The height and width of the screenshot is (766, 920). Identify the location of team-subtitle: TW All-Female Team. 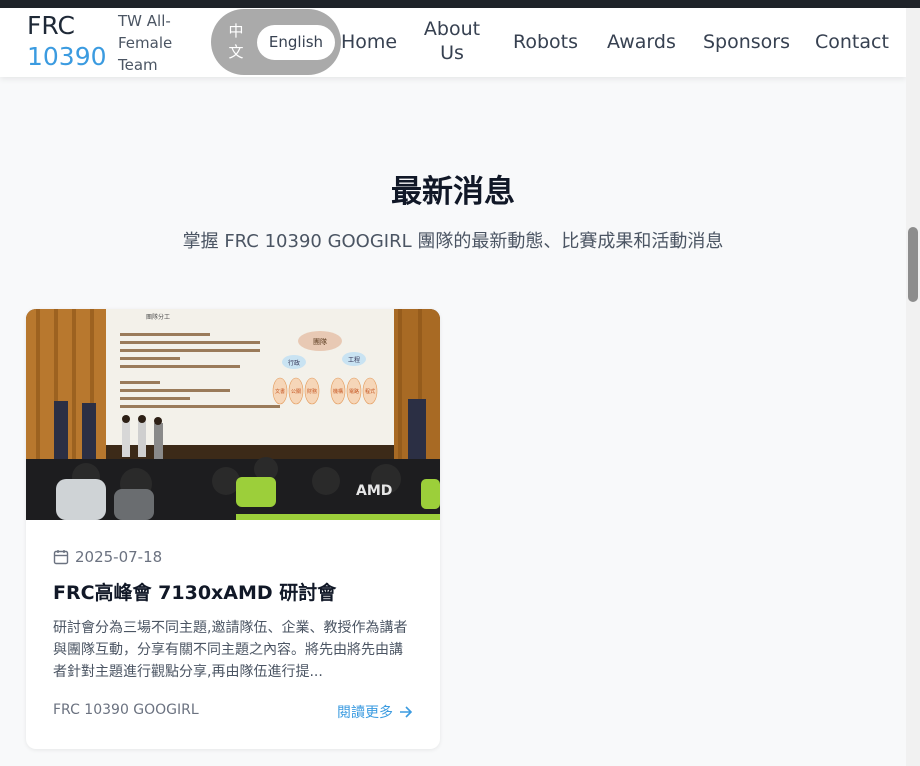
(145, 43).